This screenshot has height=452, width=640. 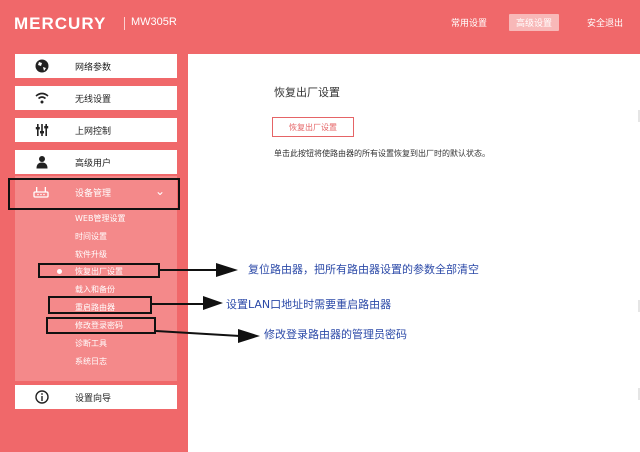 What do you see at coordinates (335, 334) in the screenshot?
I see `annotation-change-password: 修改登录路由器的管理员密码` at bounding box center [335, 334].